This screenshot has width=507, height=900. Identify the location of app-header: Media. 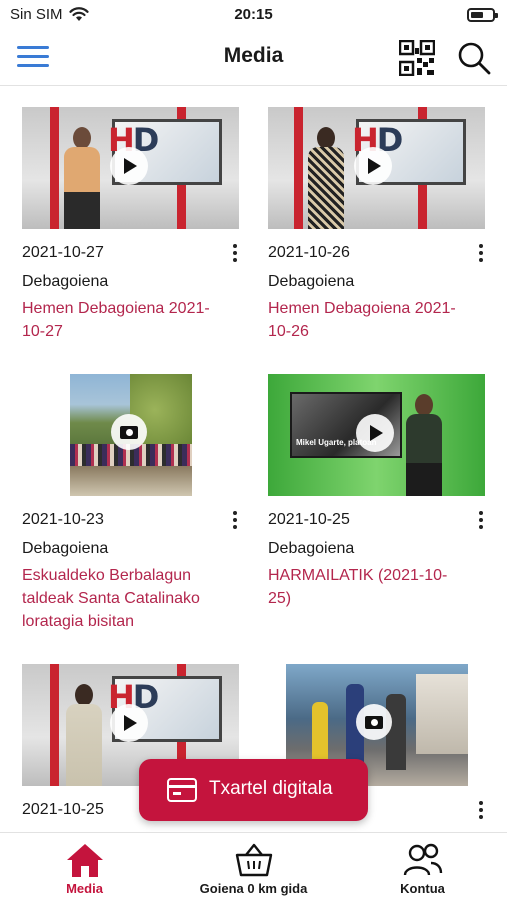
(253, 58).